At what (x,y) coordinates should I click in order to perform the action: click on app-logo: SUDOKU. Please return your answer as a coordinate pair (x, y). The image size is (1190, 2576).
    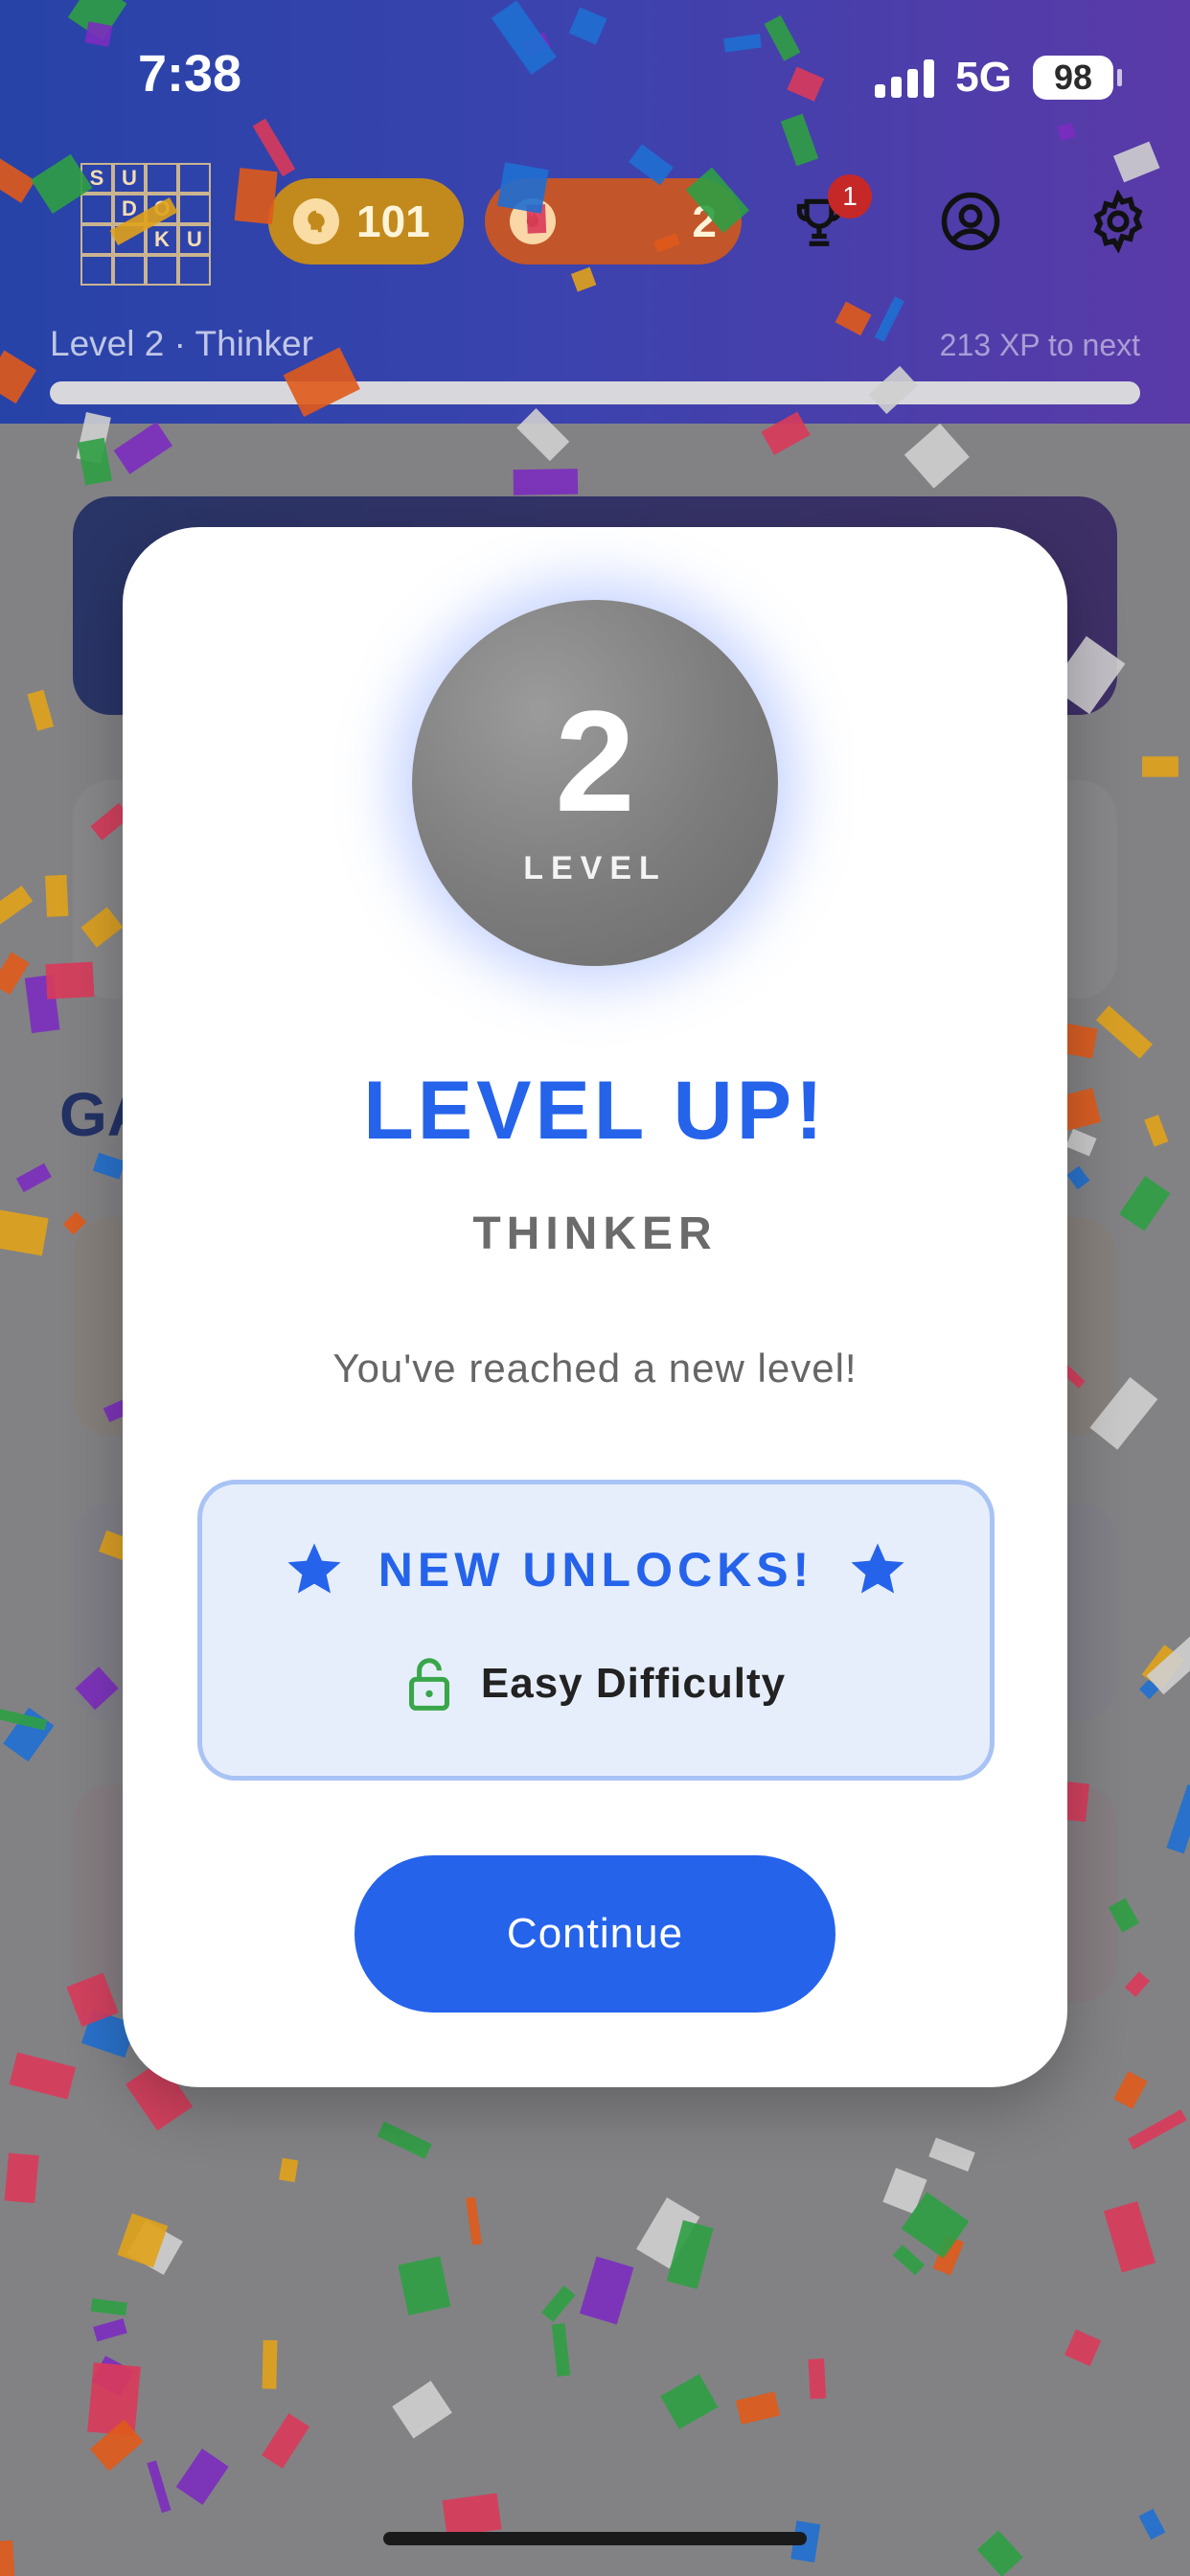
    Looking at the image, I should click on (148, 226).